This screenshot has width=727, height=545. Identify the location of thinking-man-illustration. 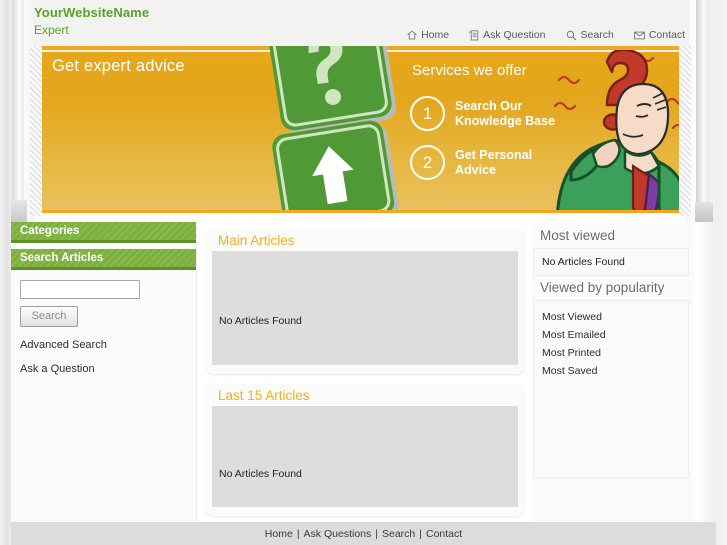
(616, 133).